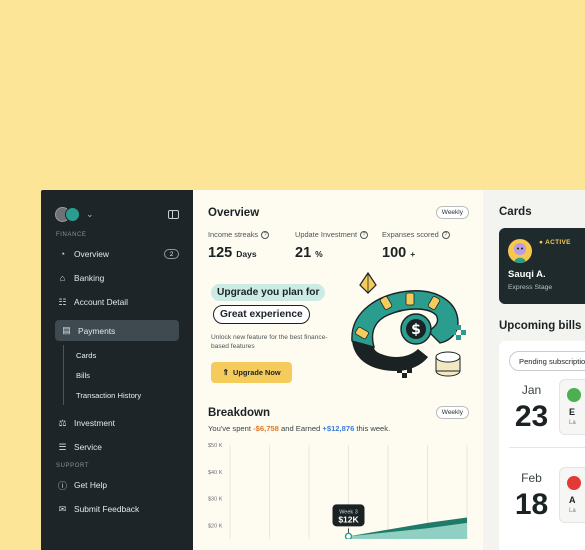 Image resolution: width=585 pixels, height=550 pixels. What do you see at coordinates (515, 212) in the screenshot?
I see `cards-title: Cards` at bounding box center [515, 212].